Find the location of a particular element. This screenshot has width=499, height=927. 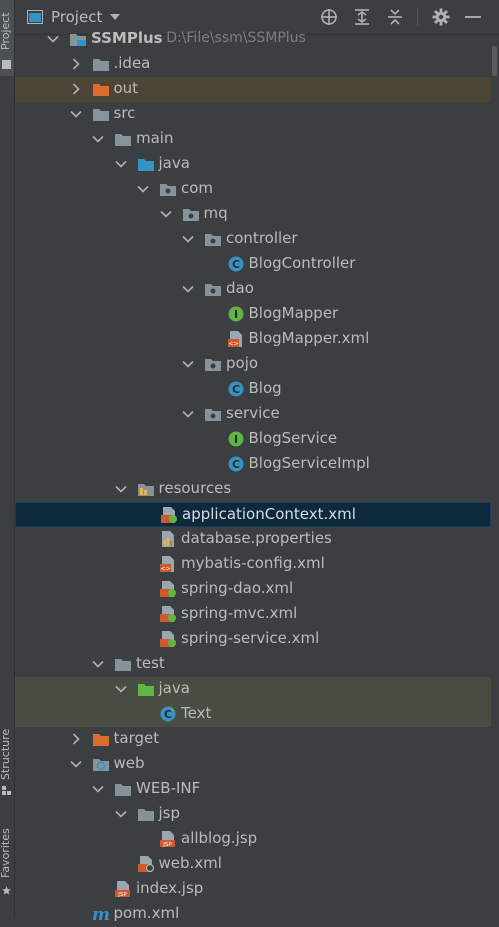

tree-item-label: BlogMapper is located at coordinates (293, 313).